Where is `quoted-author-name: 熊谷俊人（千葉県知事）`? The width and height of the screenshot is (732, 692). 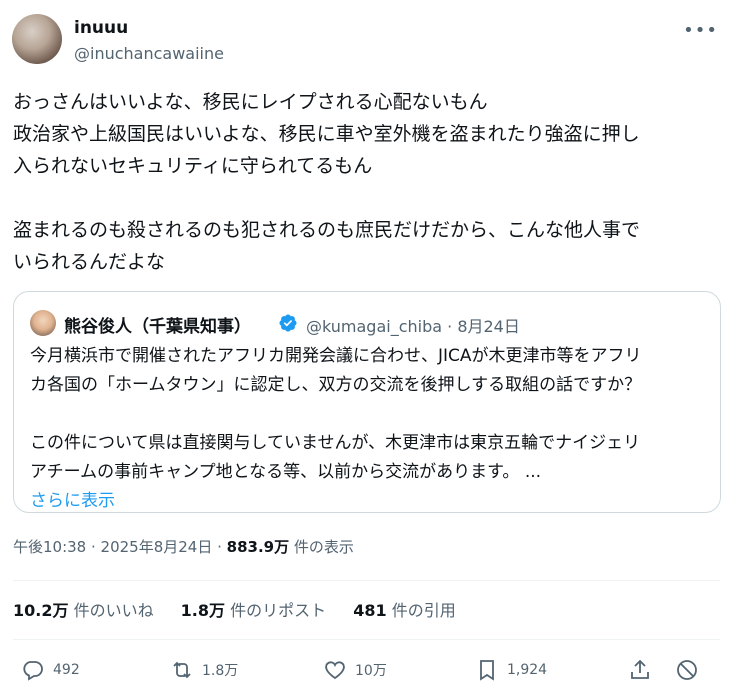 quoted-author-name: 熊谷俊人（千葉県知事） is located at coordinates (157, 327).